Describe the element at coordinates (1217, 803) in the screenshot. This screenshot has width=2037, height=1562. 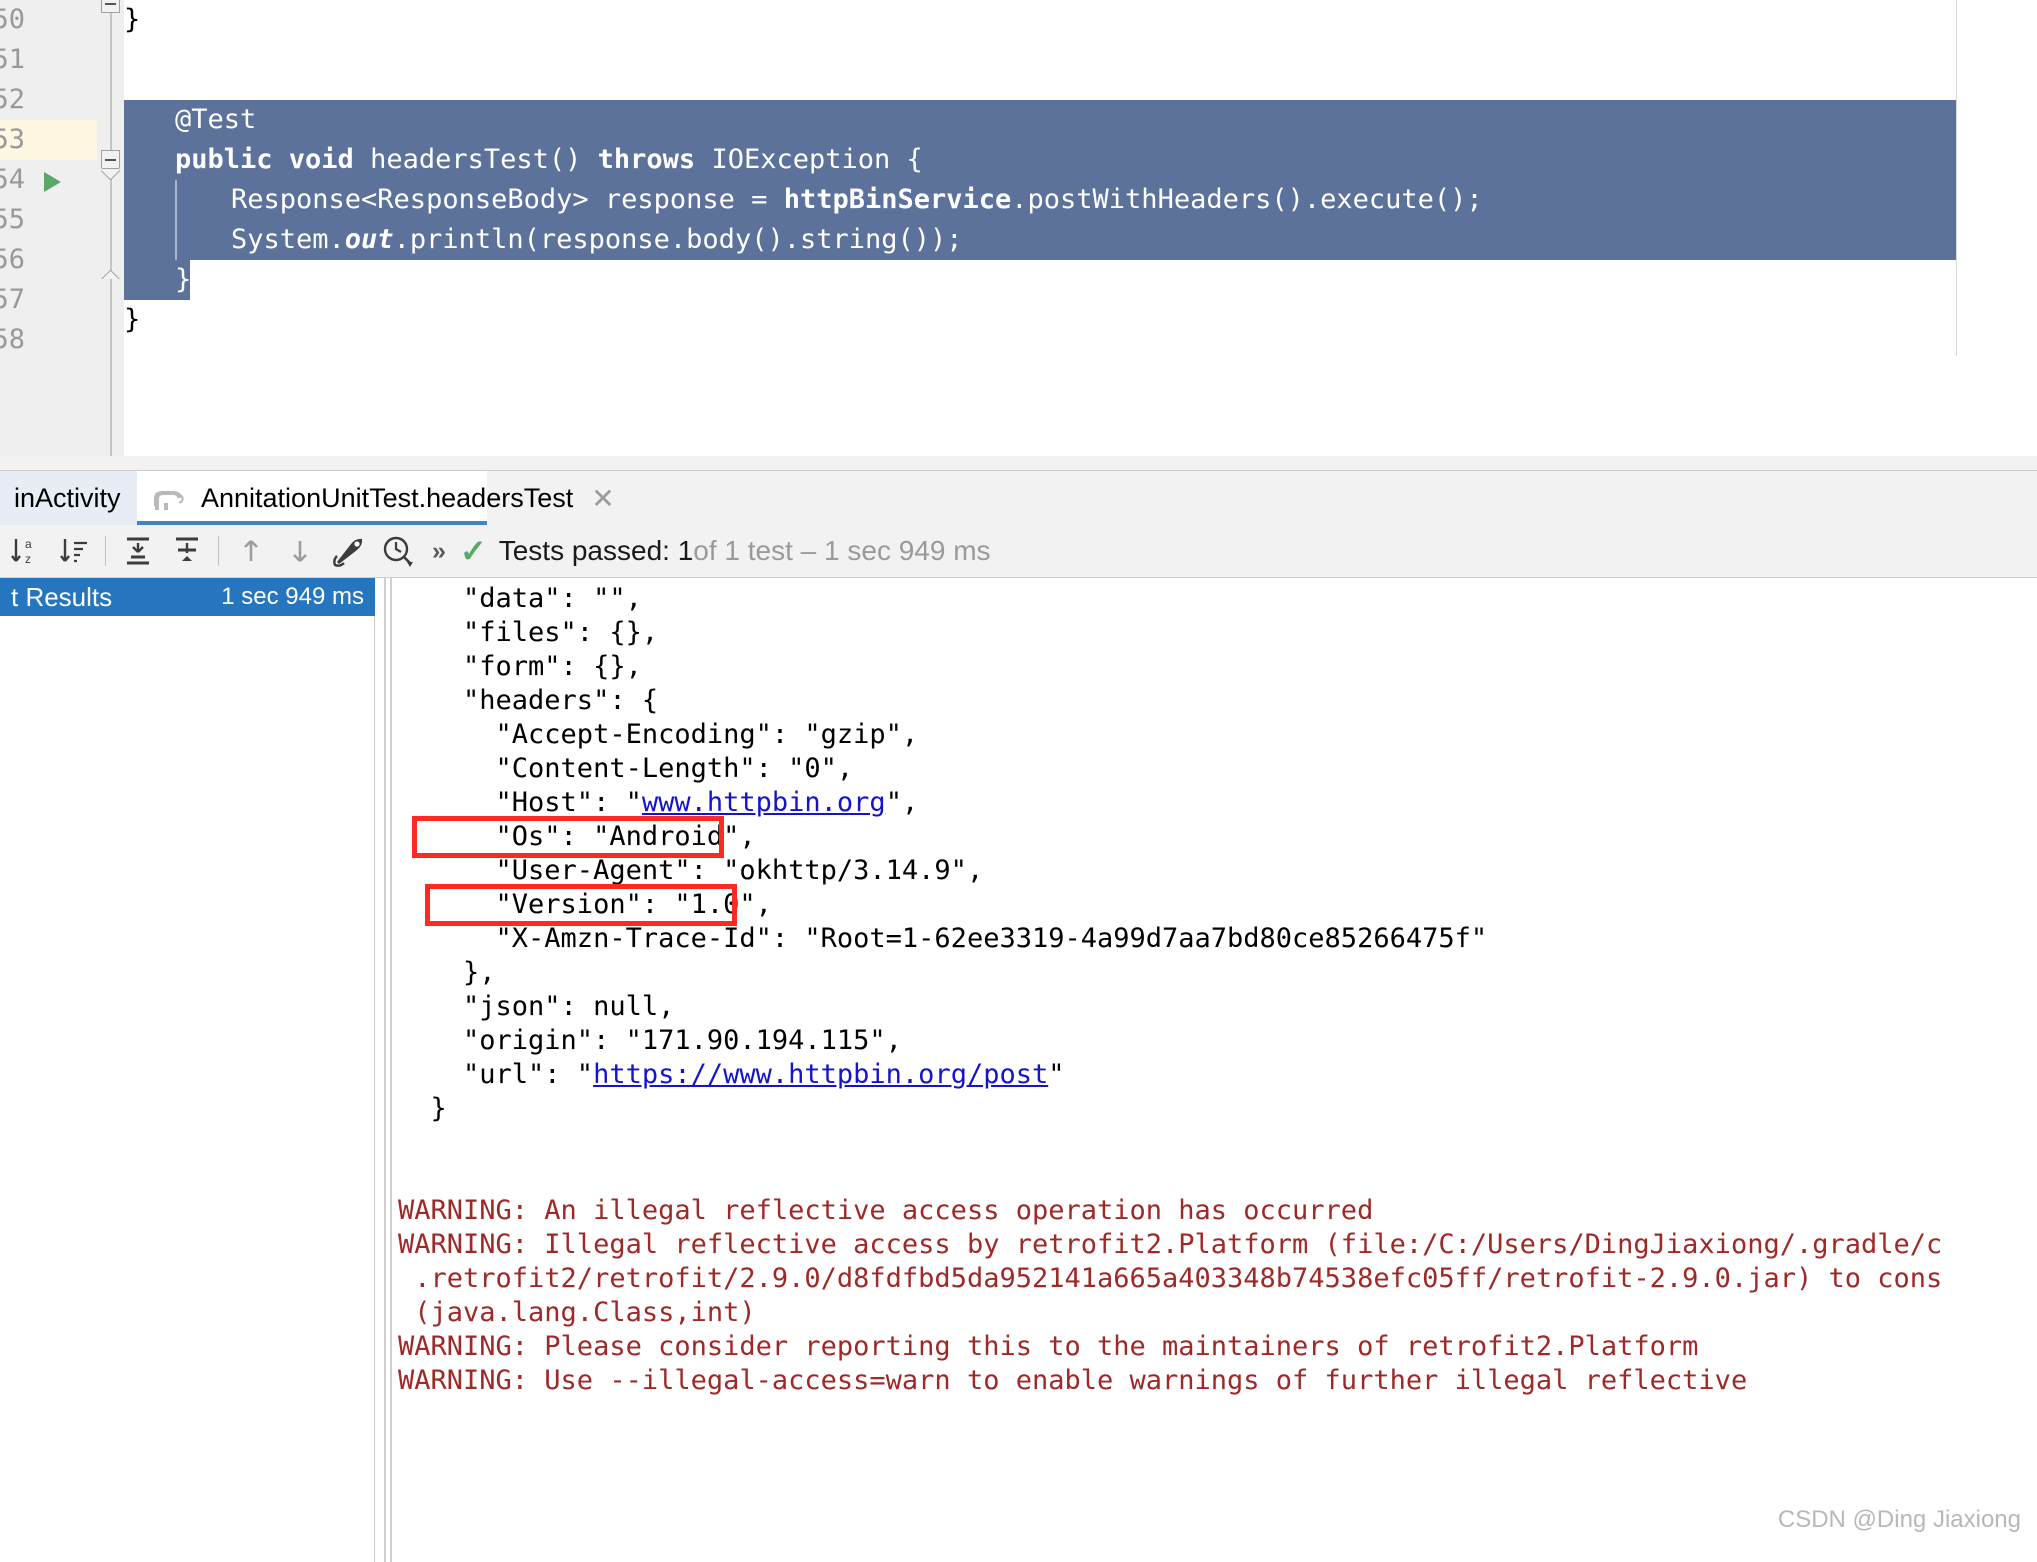
I see `console-line: "Host": "www.httpbin.org",` at that location.